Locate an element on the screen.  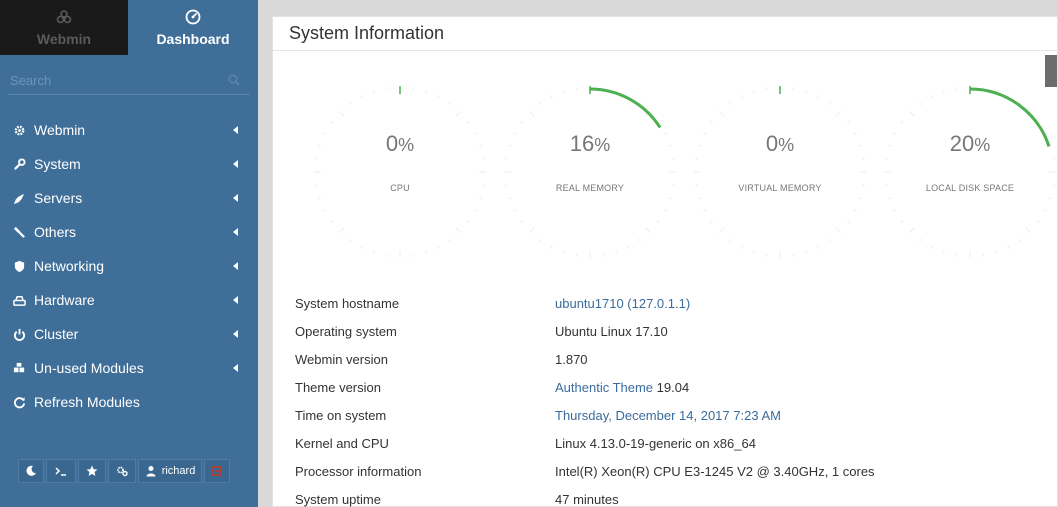
table-row: System uptime 47 minutes is located at coordinates (585, 496).